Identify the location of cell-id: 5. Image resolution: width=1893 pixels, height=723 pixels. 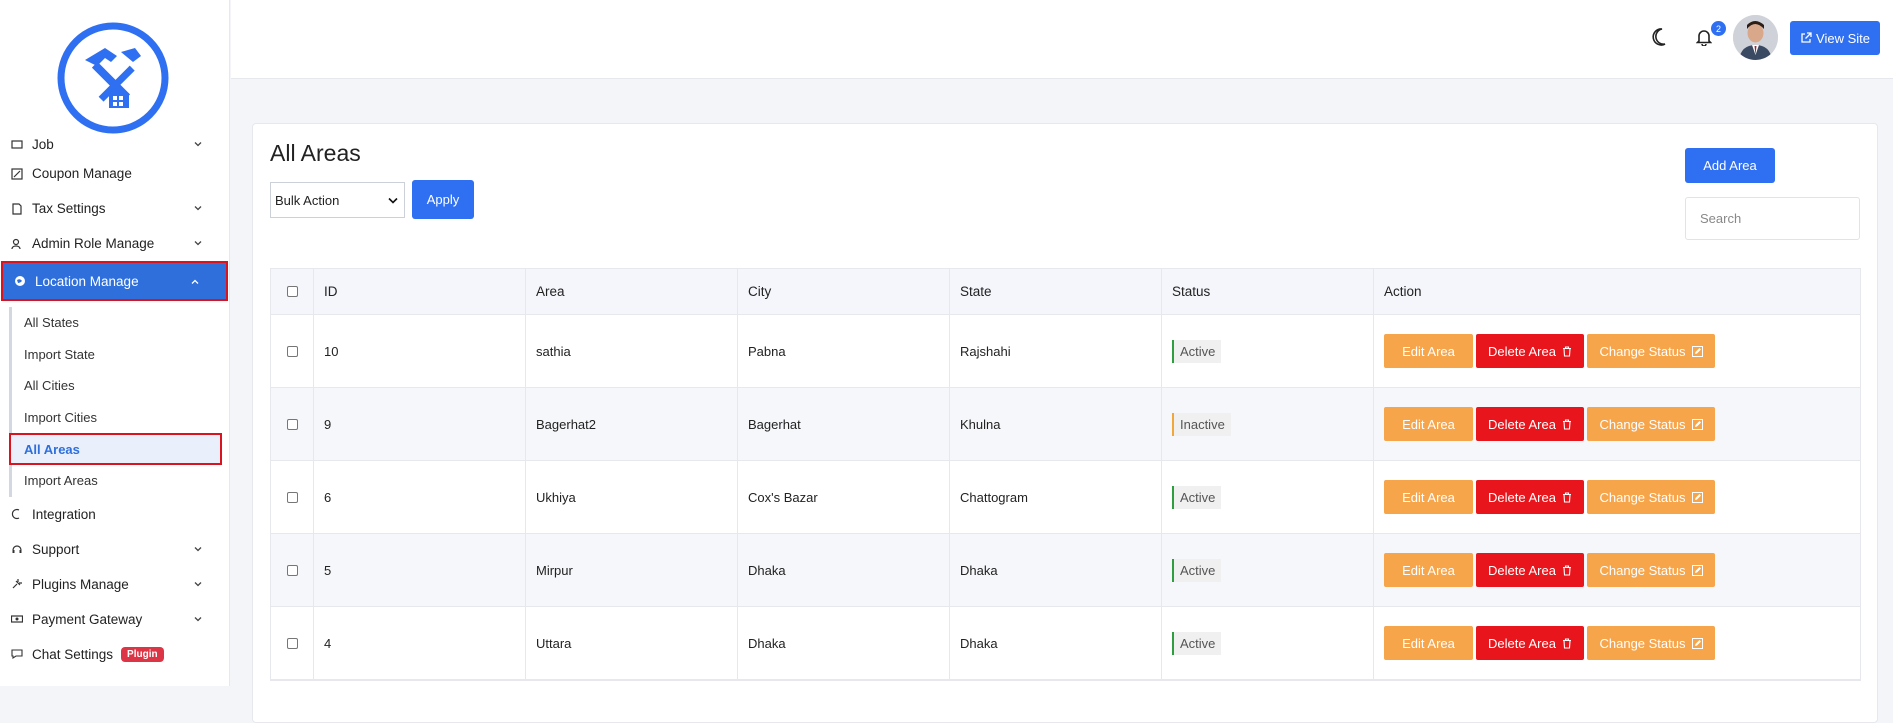
(420, 570).